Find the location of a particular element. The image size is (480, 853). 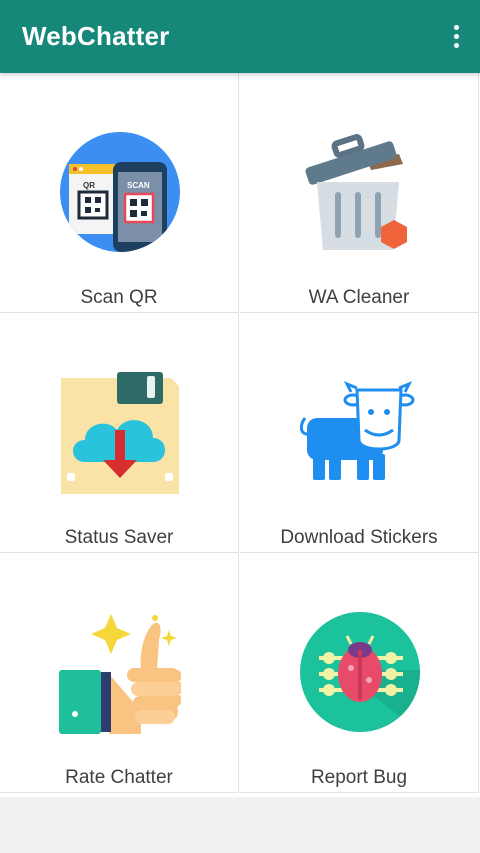

tile-rate-chatter: Rate Chatter is located at coordinates (119, 673).